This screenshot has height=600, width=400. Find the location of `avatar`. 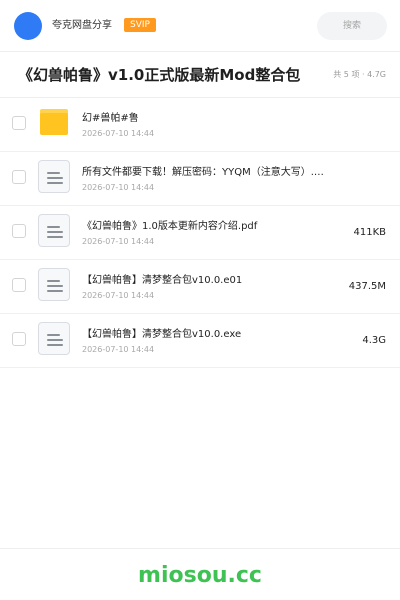

avatar is located at coordinates (28, 26).